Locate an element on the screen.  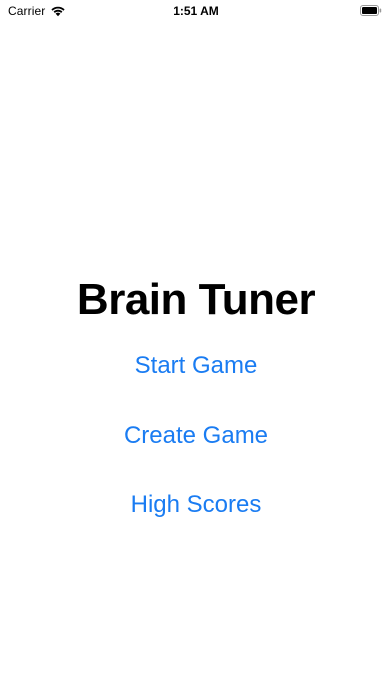
status-time: 1:51 AM is located at coordinates (196, 11).